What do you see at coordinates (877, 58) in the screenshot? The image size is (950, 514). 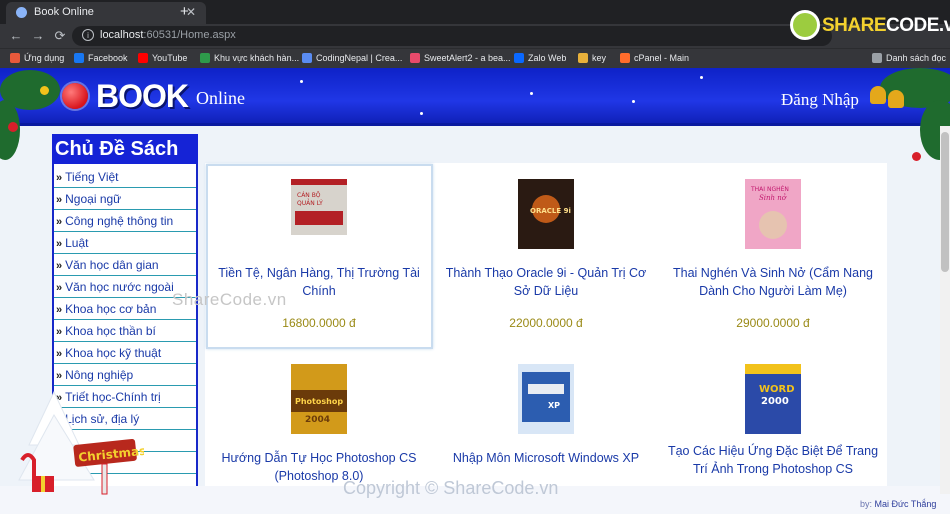 I see `reading-list-icon` at bounding box center [877, 58].